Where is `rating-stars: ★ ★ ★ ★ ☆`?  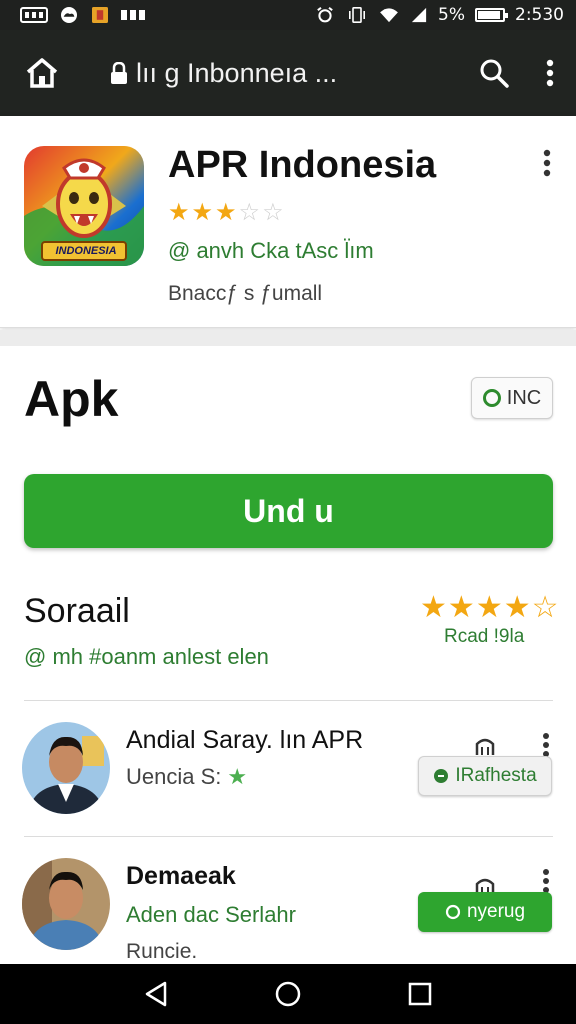
rating-stars: ★ ★ ★ ★ ☆ is located at coordinates (489, 607).